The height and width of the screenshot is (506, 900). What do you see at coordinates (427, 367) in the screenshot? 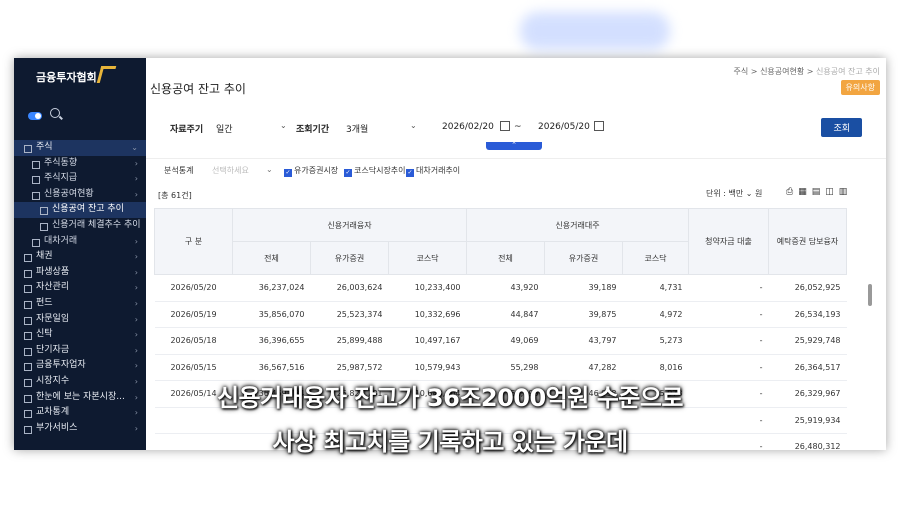
I see `table-cell: 10,579,943` at bounding box center [427, 367].